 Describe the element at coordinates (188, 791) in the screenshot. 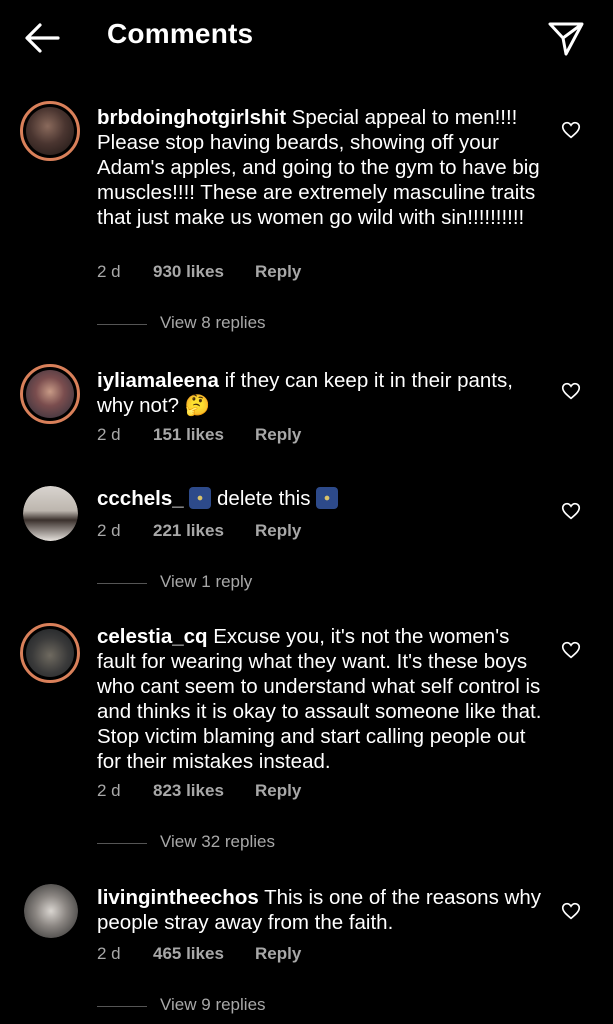

I see `comment-likes: 823 likes` at that location.